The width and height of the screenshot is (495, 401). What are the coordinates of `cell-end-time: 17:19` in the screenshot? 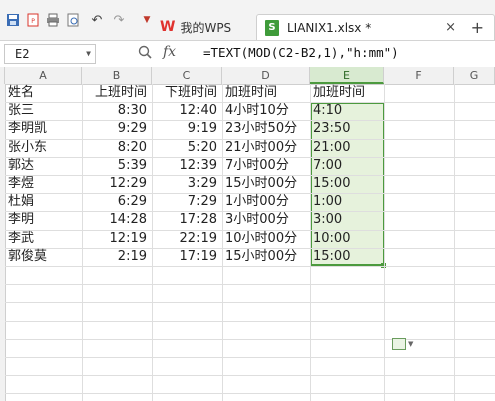 It's located at (187, 257).